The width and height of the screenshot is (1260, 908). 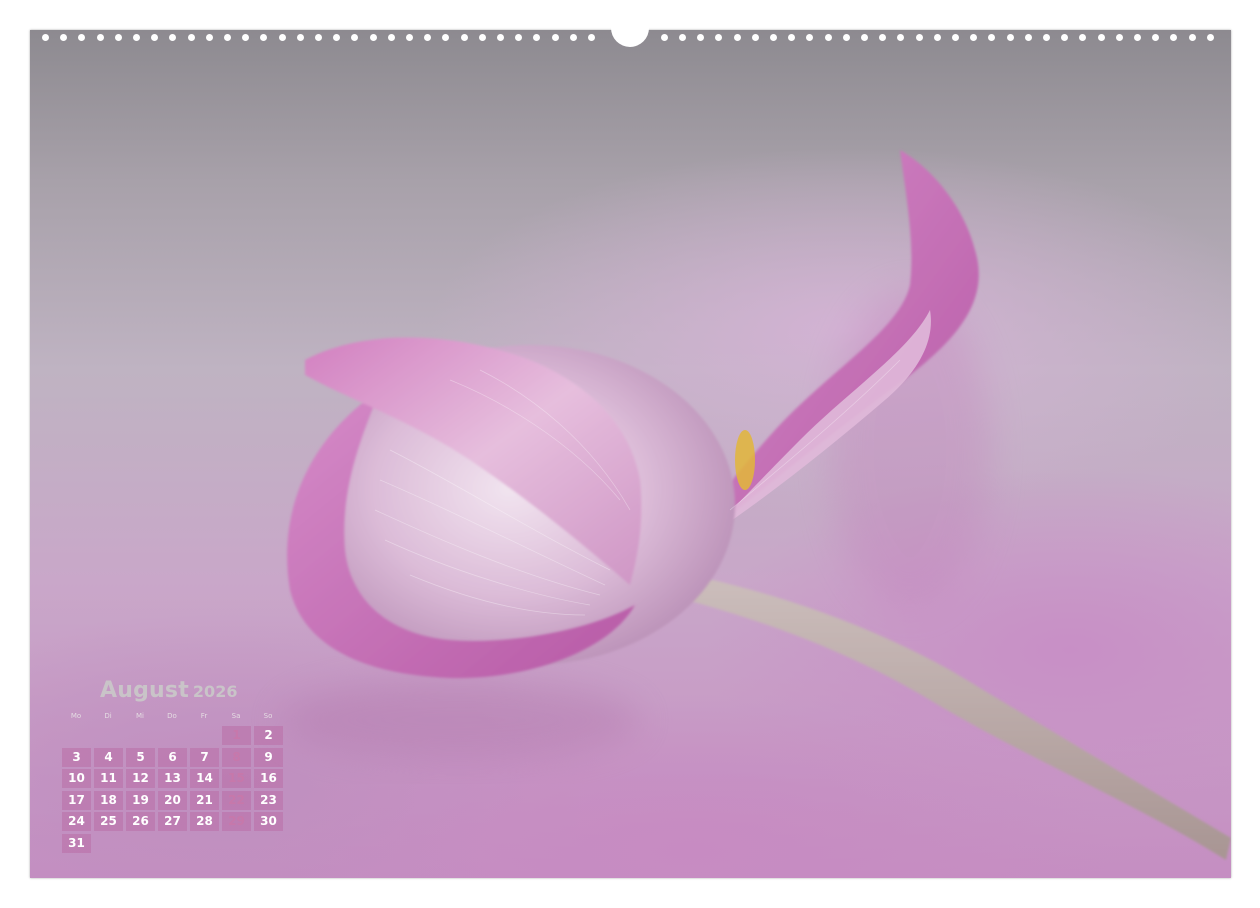 I want to click on day-cell: 28, so click(x=204, y=821).